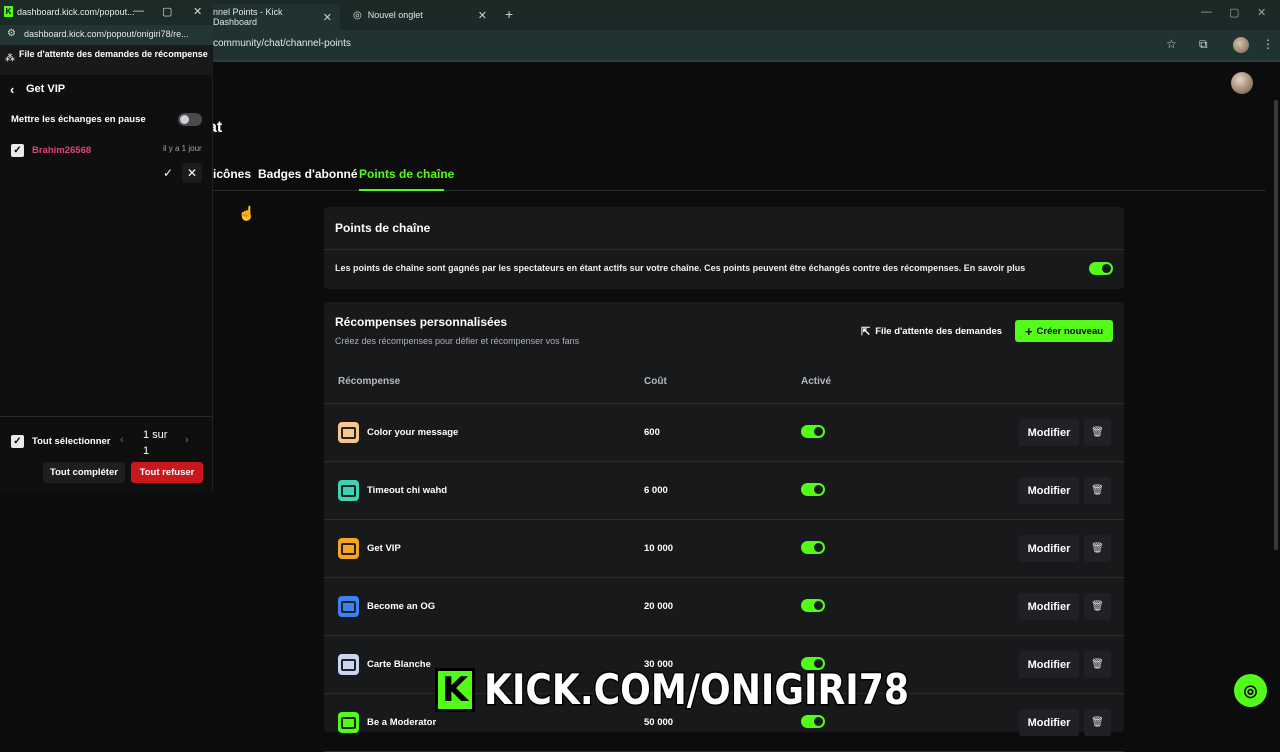  Describe the element at coordinates (357, 15) in the screenshot. I see `globe-icon: ◎` at that location.